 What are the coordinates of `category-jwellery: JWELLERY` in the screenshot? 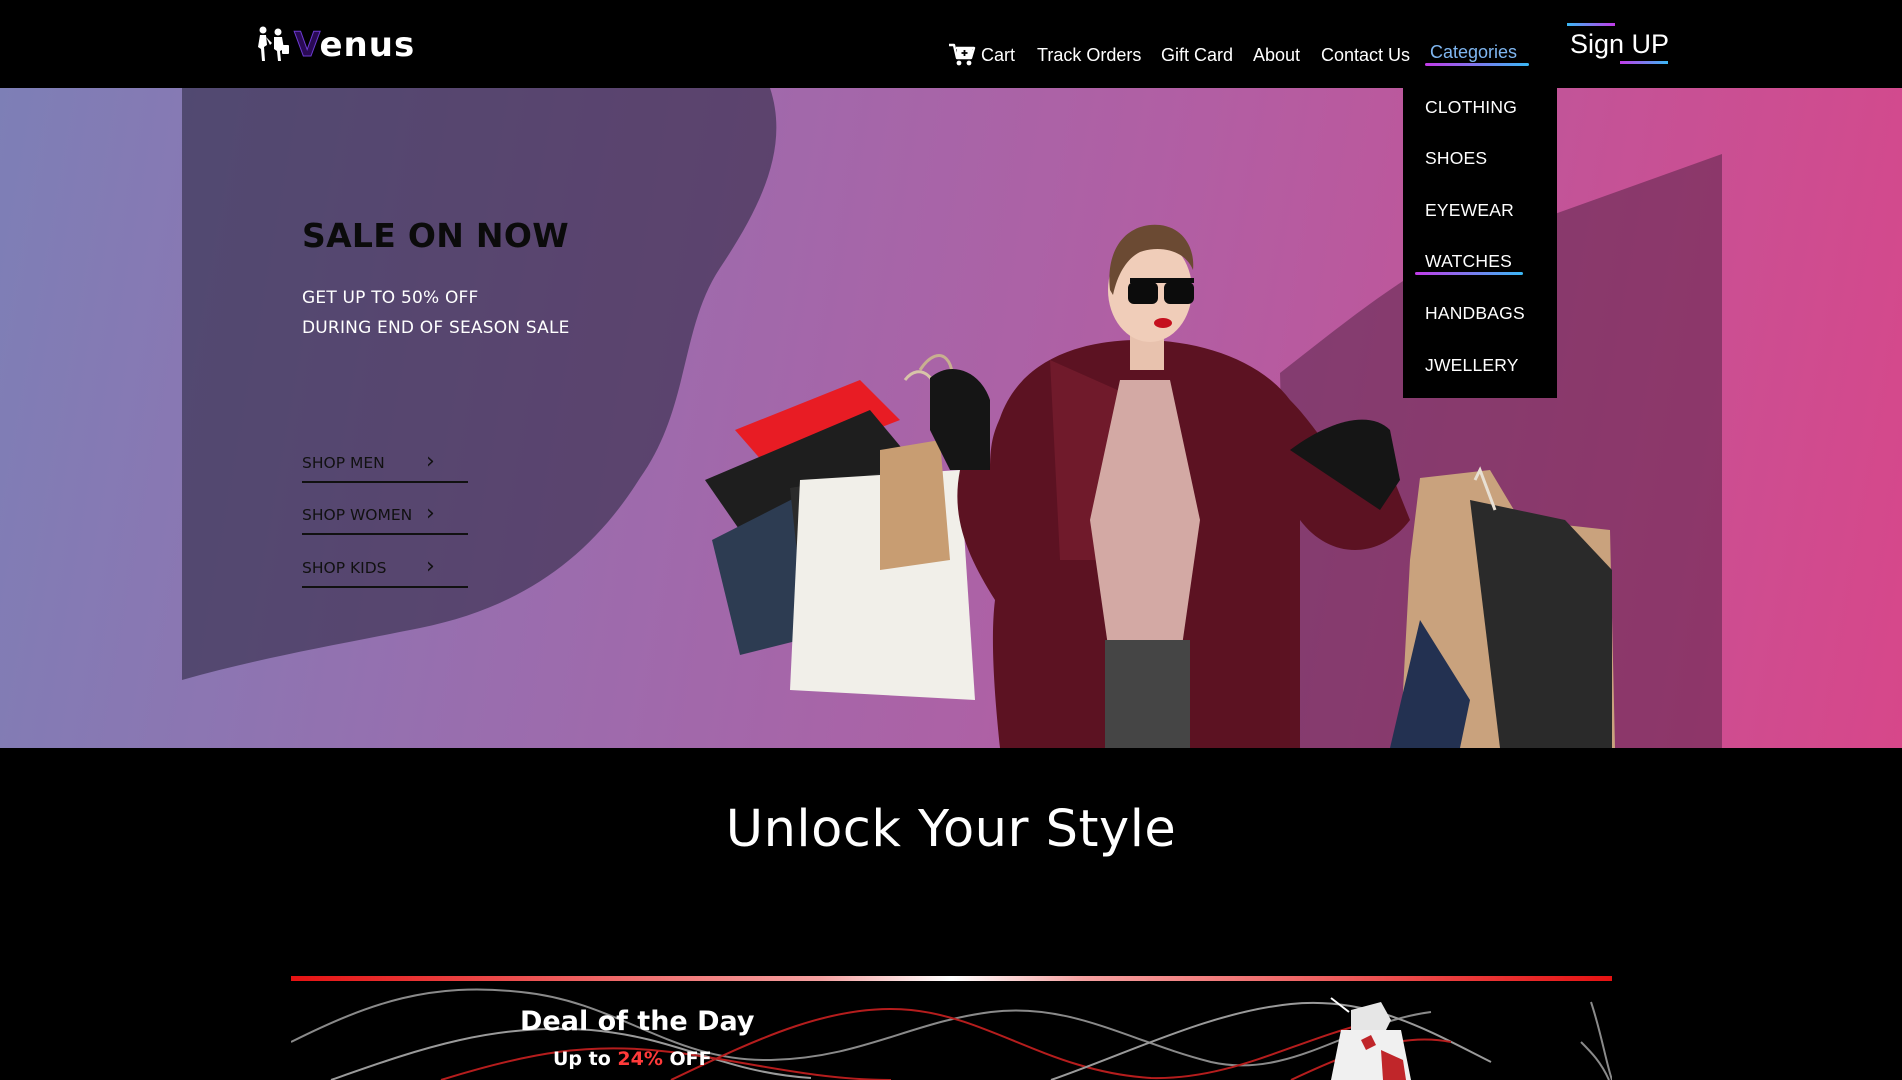 It's located at (1472, 365).